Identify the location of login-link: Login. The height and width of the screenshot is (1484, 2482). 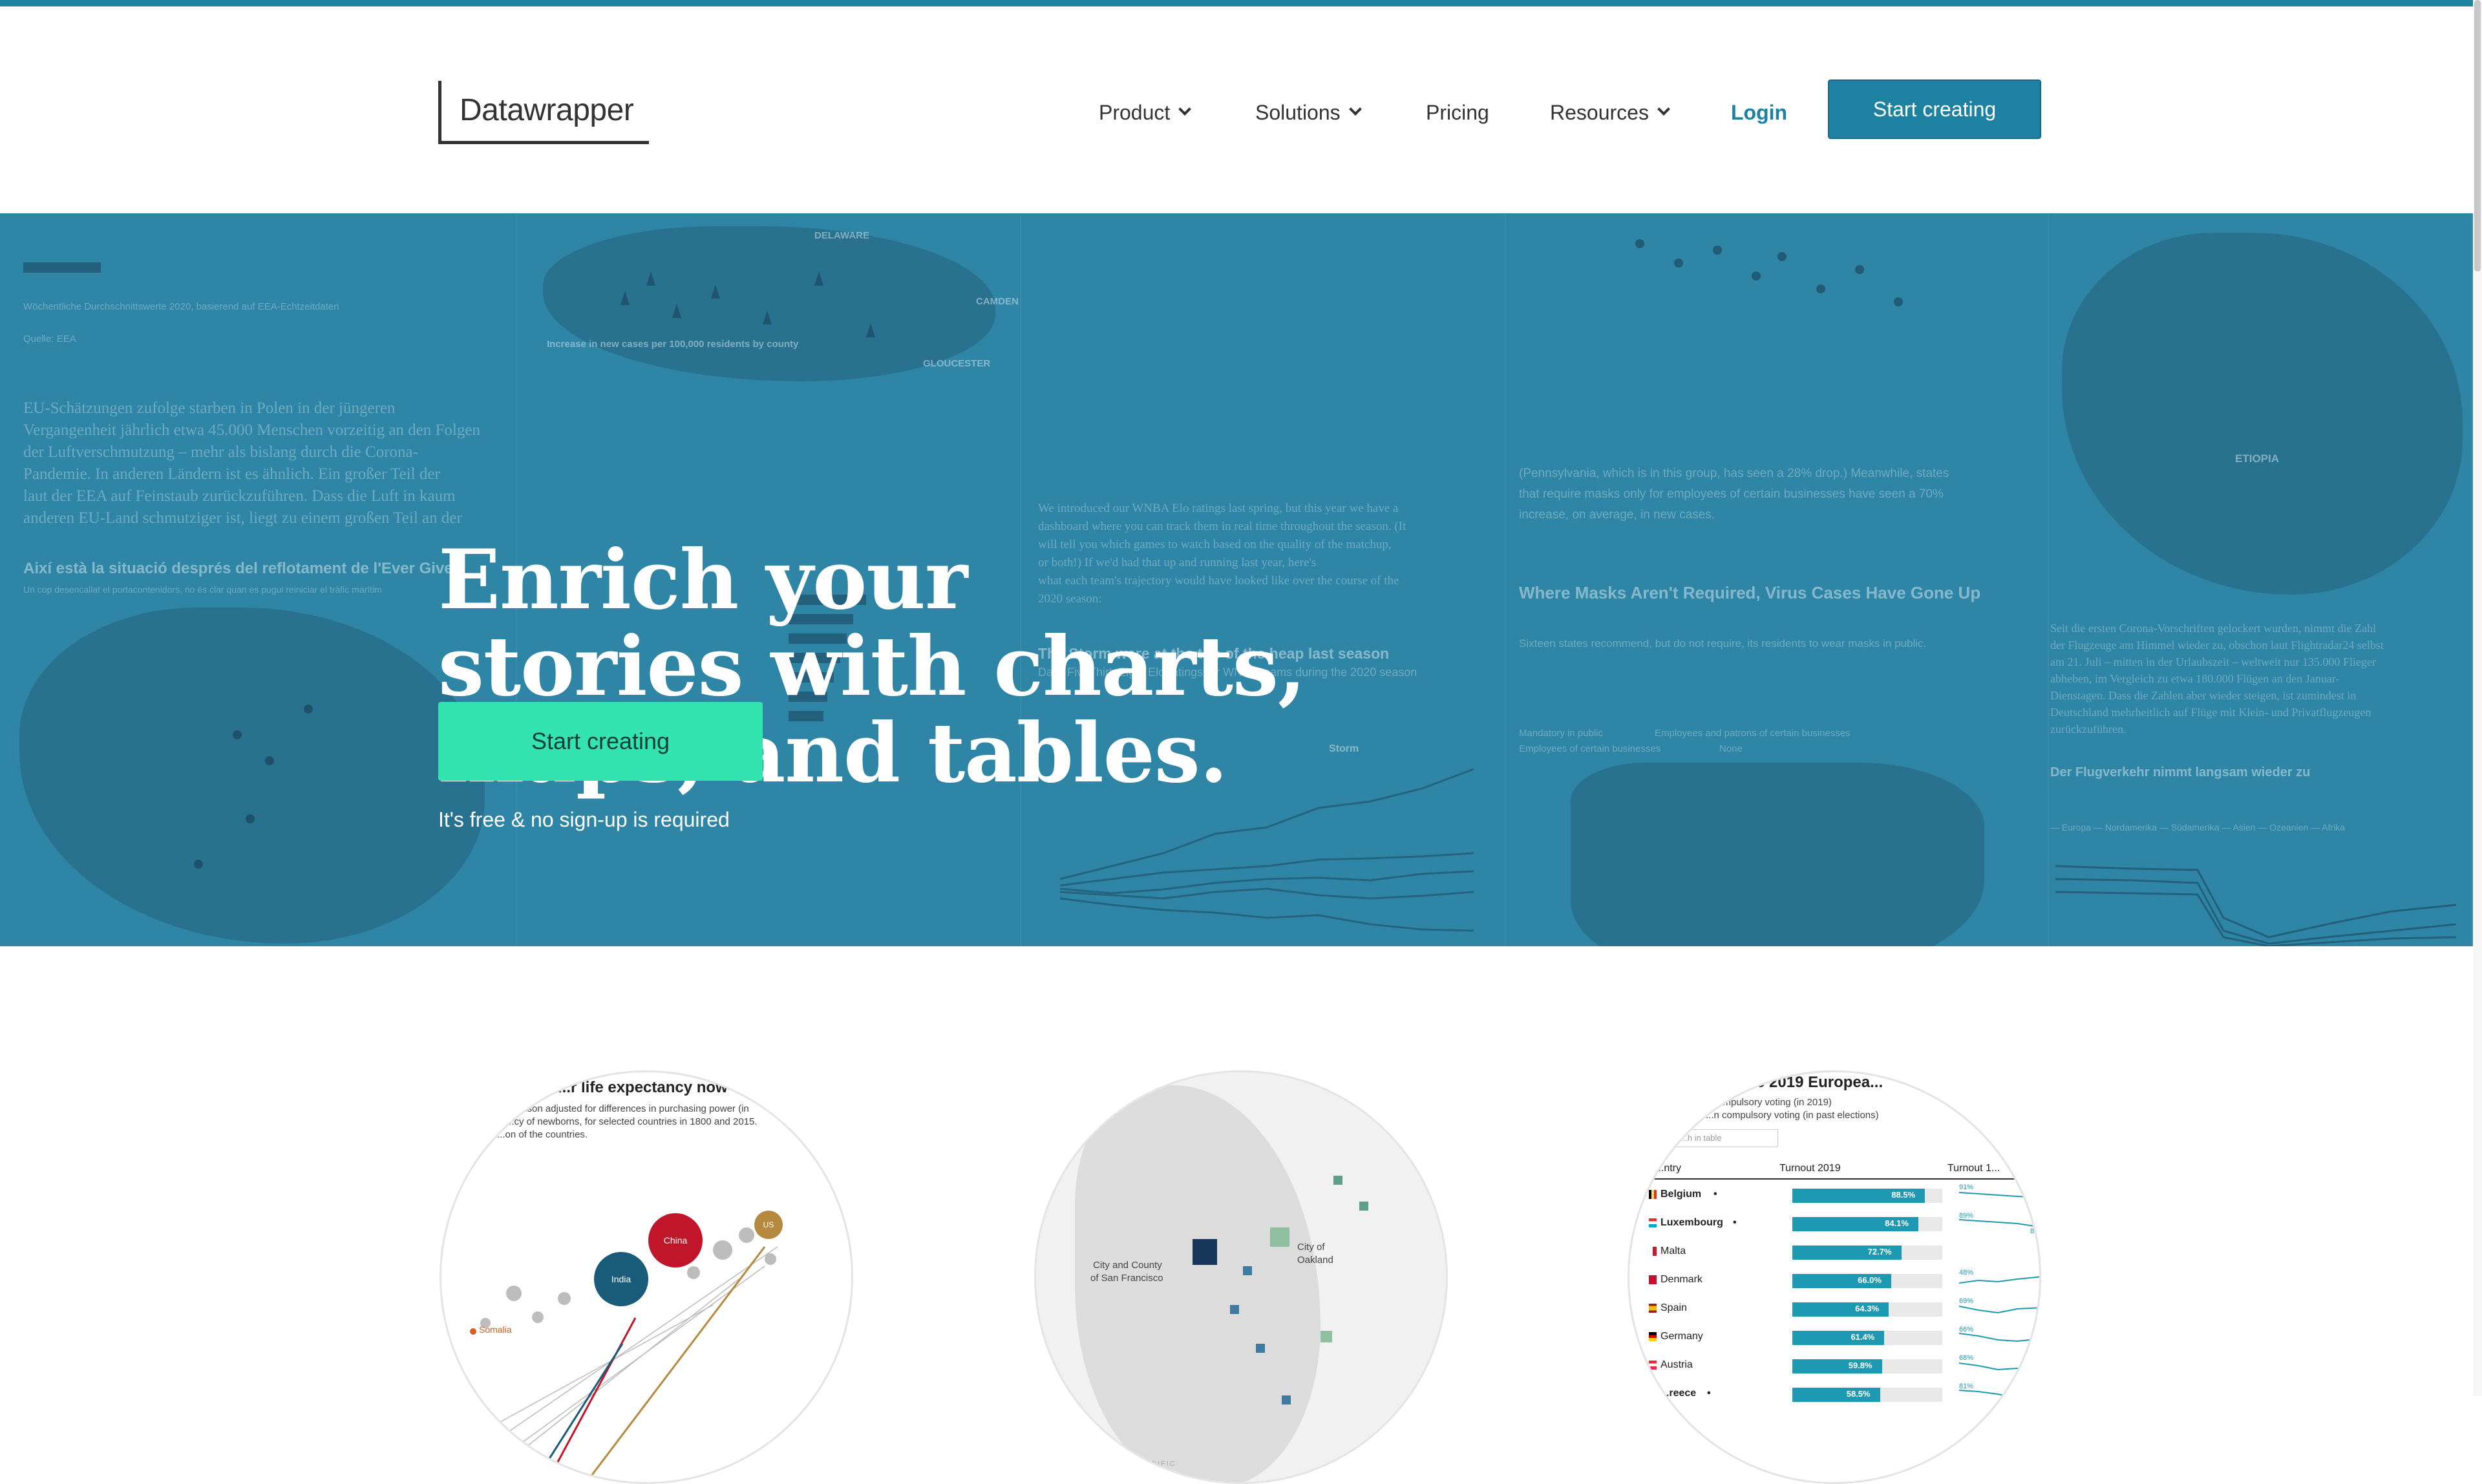
(1759, 113).